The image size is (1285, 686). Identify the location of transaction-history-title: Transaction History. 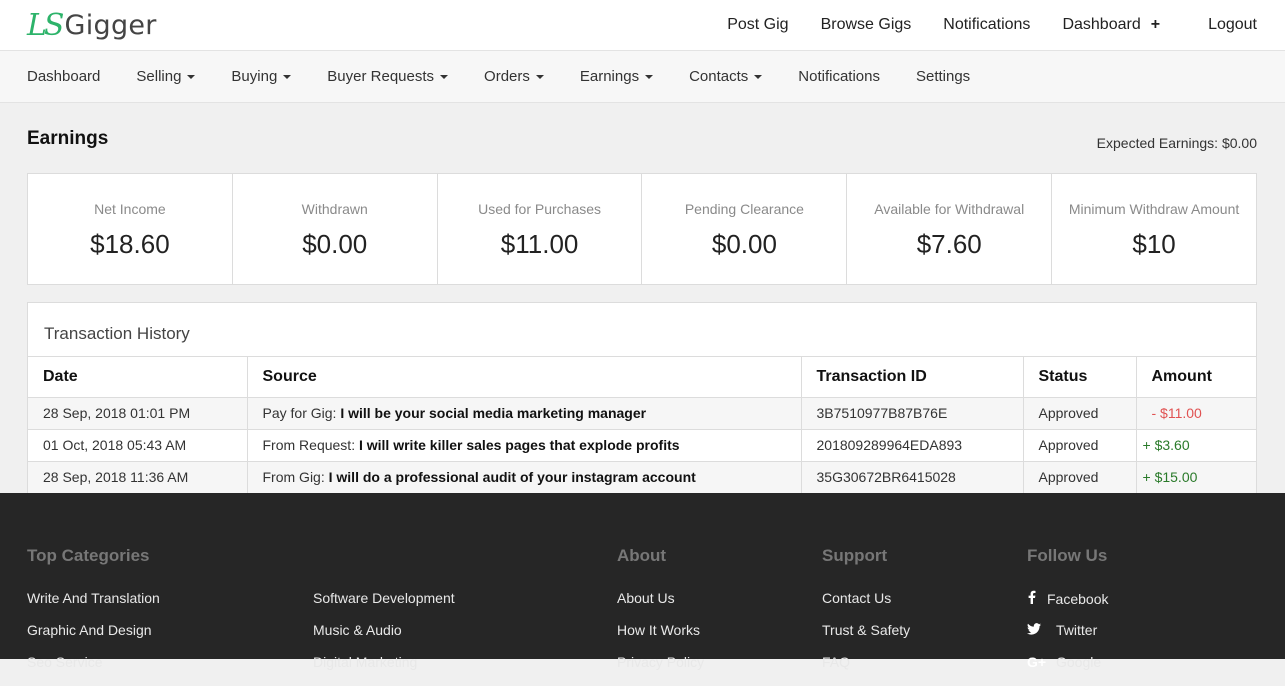
(642, 330).